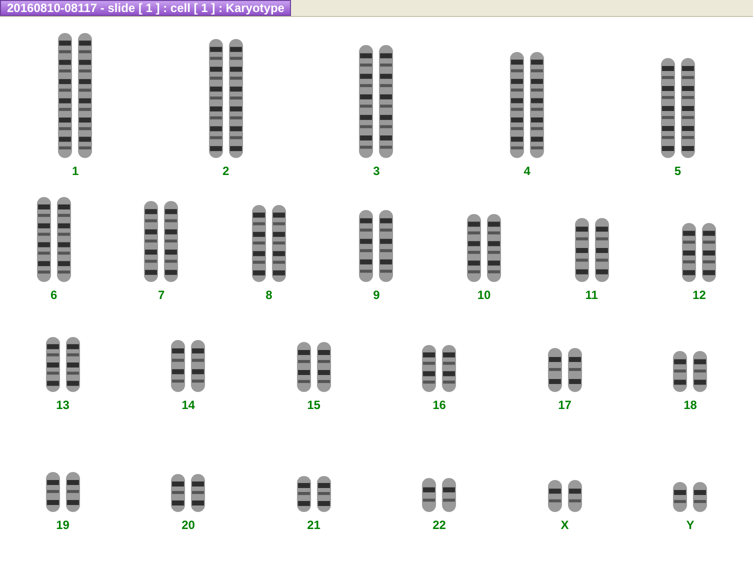 The image size is (753, 567). What do you see at coordinates (690, 405) in the screenshot?
I see `chromosome-label: 18` at bounding box center [690, 405].